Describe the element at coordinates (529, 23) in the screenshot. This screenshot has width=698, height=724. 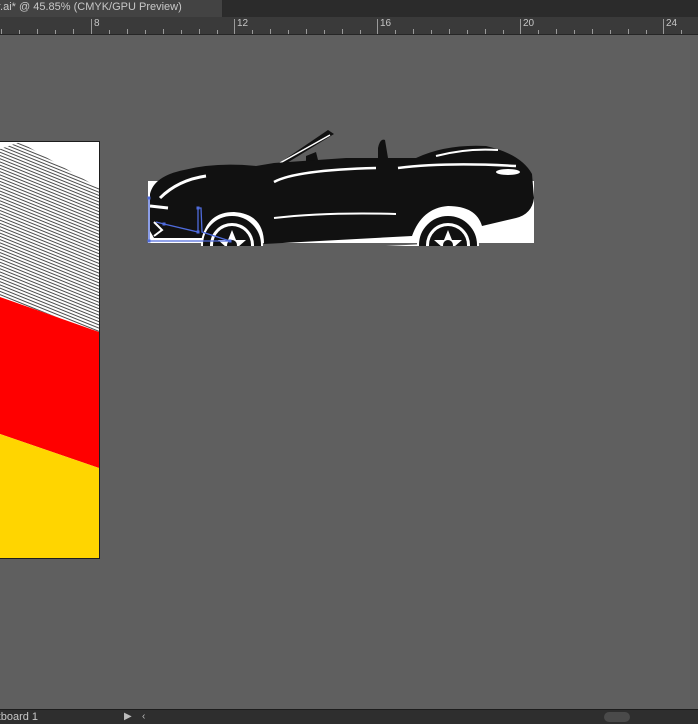
I see `ruler-label-20: 20` at that location.